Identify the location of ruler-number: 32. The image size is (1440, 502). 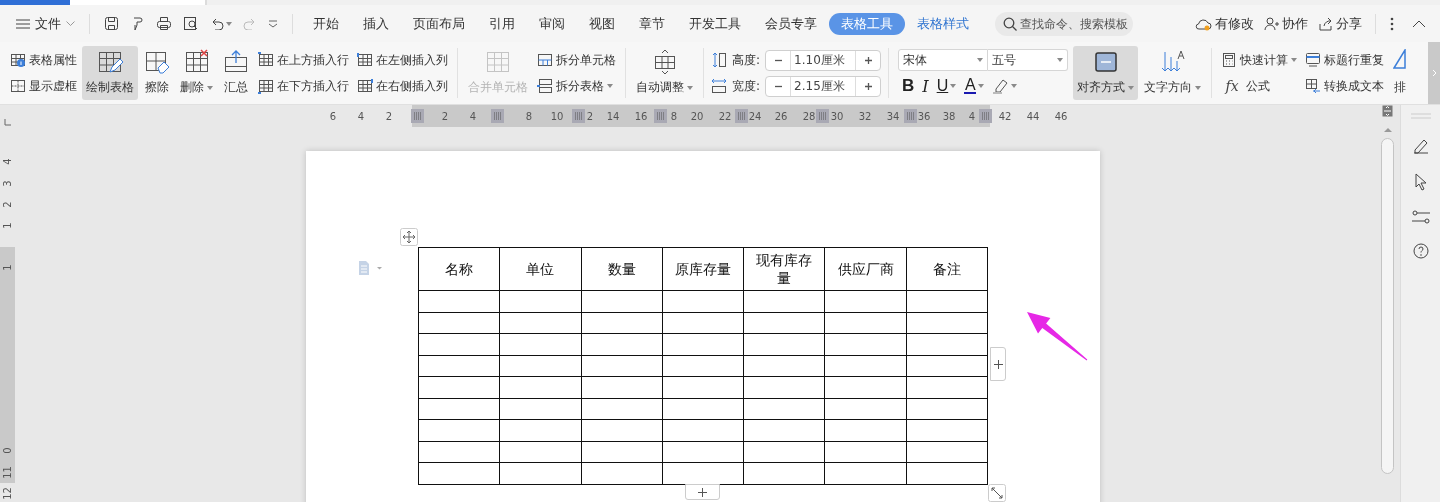
(865, 116).